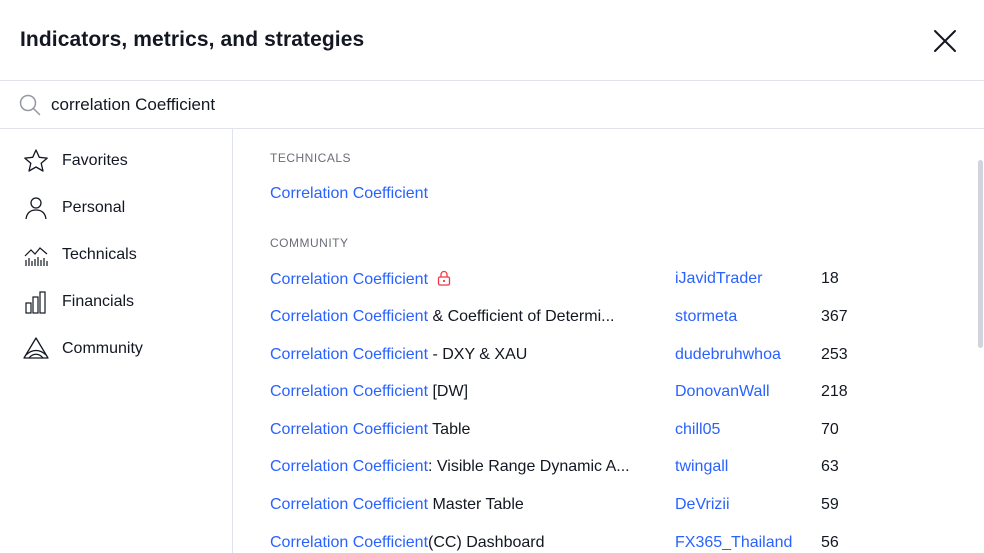 This screenshot has height=553, width=984. Describe the element at coordinates (830, 429) in the screenshot. I see `result-boost-count: 70` at that location.